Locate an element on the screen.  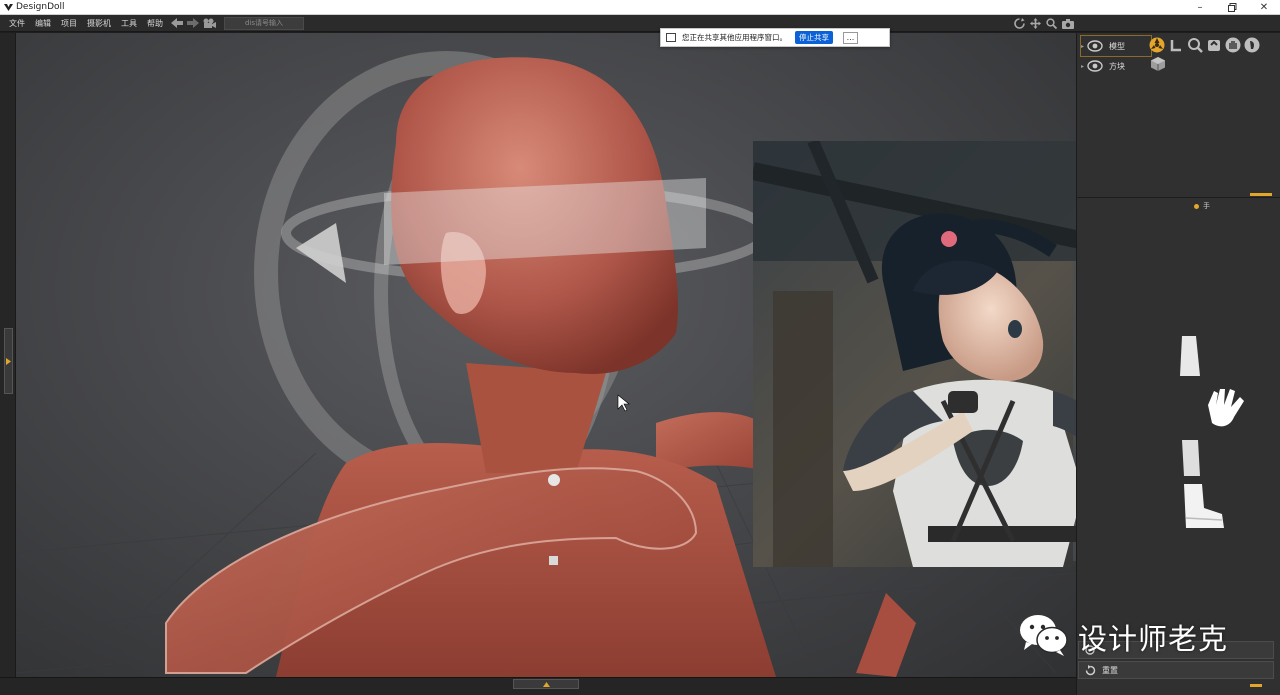
model-tool-icons is located at coordinates (1204, 44).